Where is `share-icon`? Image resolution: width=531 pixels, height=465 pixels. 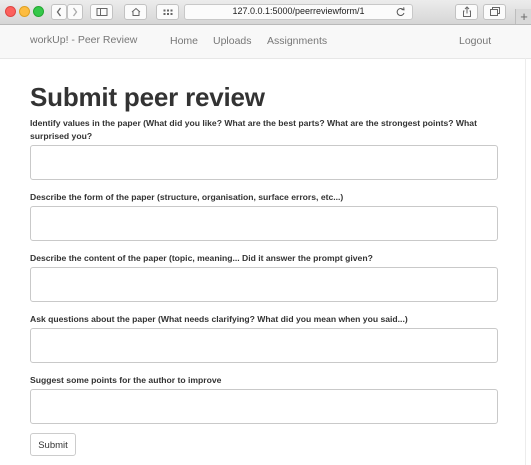 share-icon is located at coordinates (466, 11).